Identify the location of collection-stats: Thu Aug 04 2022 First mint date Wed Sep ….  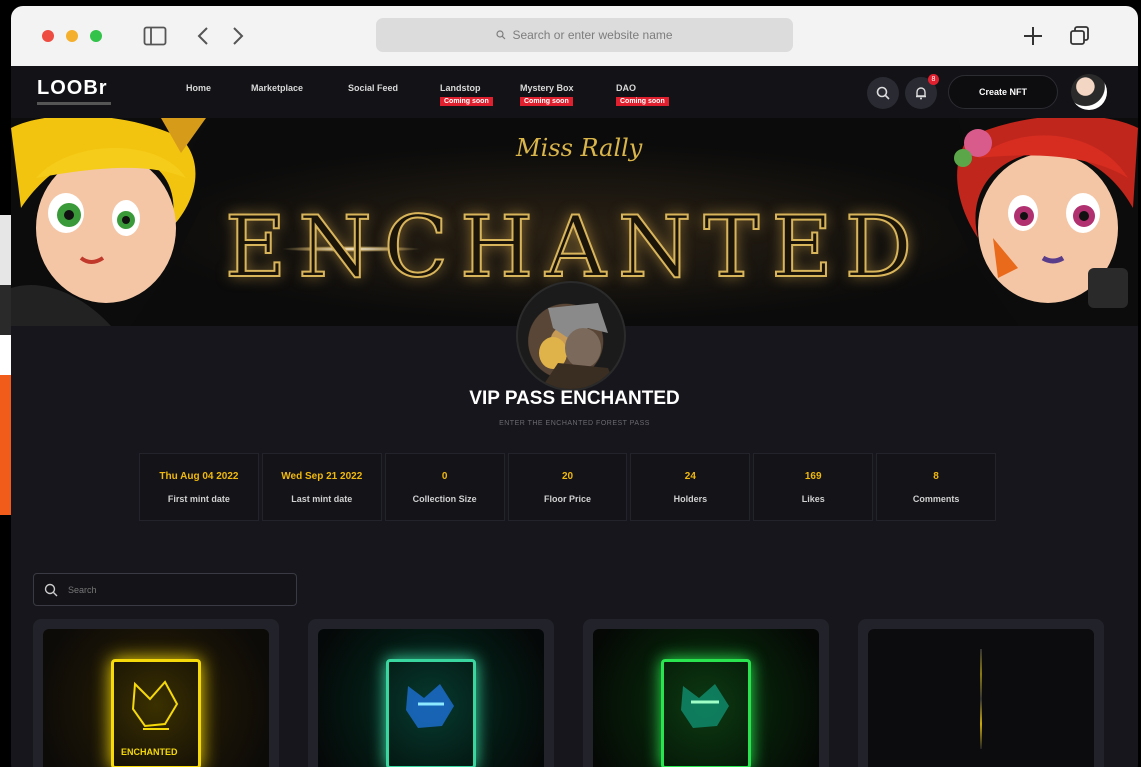
(569, 487).